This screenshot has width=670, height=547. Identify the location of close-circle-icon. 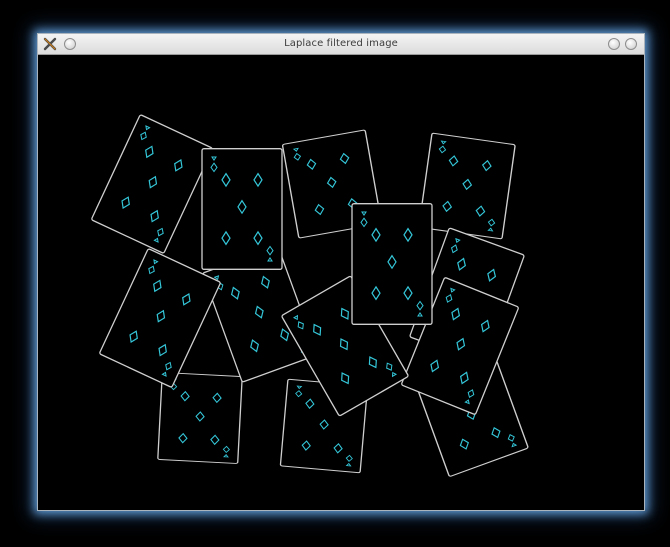
(631, 44).